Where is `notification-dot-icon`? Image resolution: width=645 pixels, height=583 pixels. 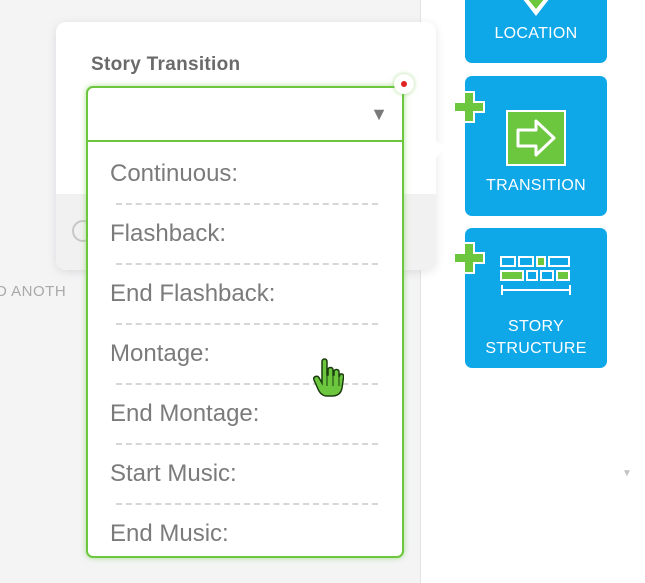
notification-dot-icon is located at coordinates (404, 84).